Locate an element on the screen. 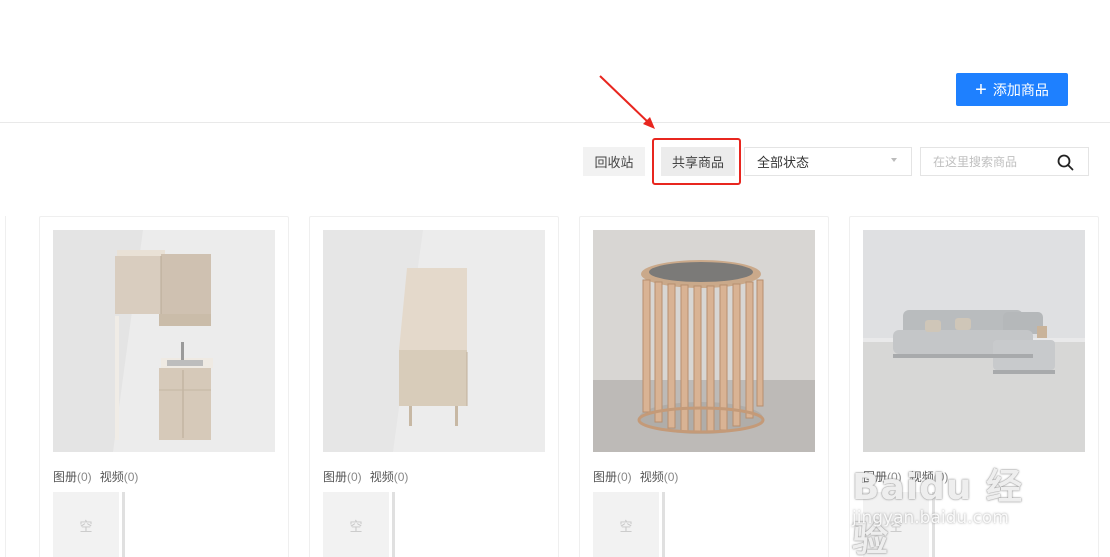 The width and height of the screenshot is (1110, 557). shared-products-button: 共享商品 is located at coordinates (698, 161).